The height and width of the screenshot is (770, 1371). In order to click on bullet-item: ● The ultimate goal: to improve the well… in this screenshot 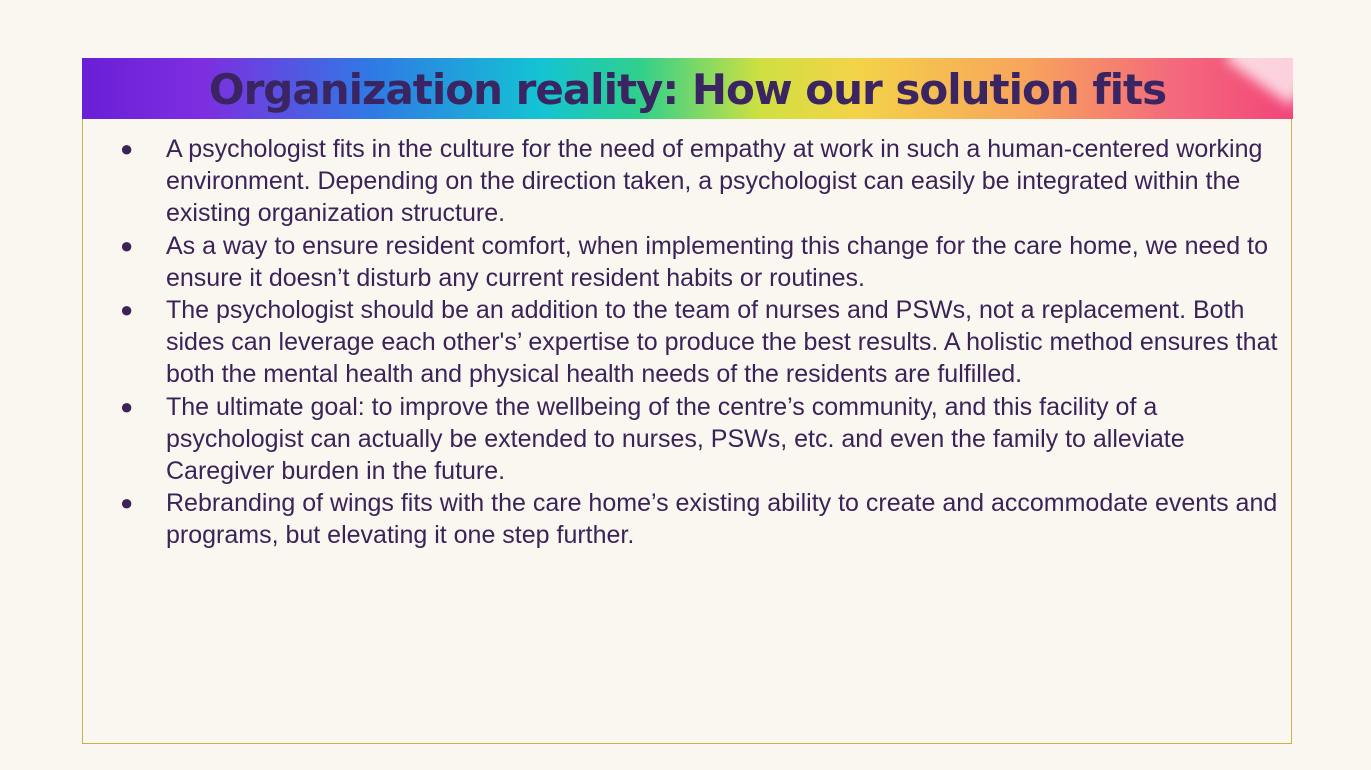, I will do `click(697, 439)`.